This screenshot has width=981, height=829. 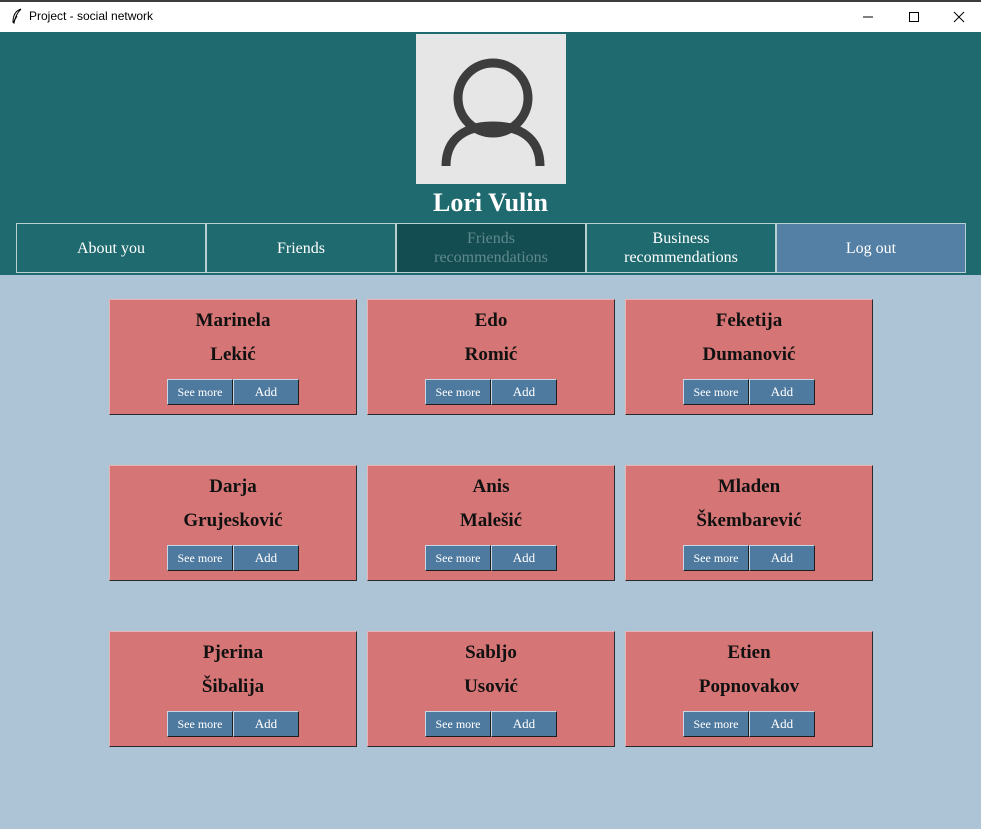 What do you see at coordinates (91, 16) in the screenshot?
I see `window-title: Project - social network` at bounding box center [91, 16].